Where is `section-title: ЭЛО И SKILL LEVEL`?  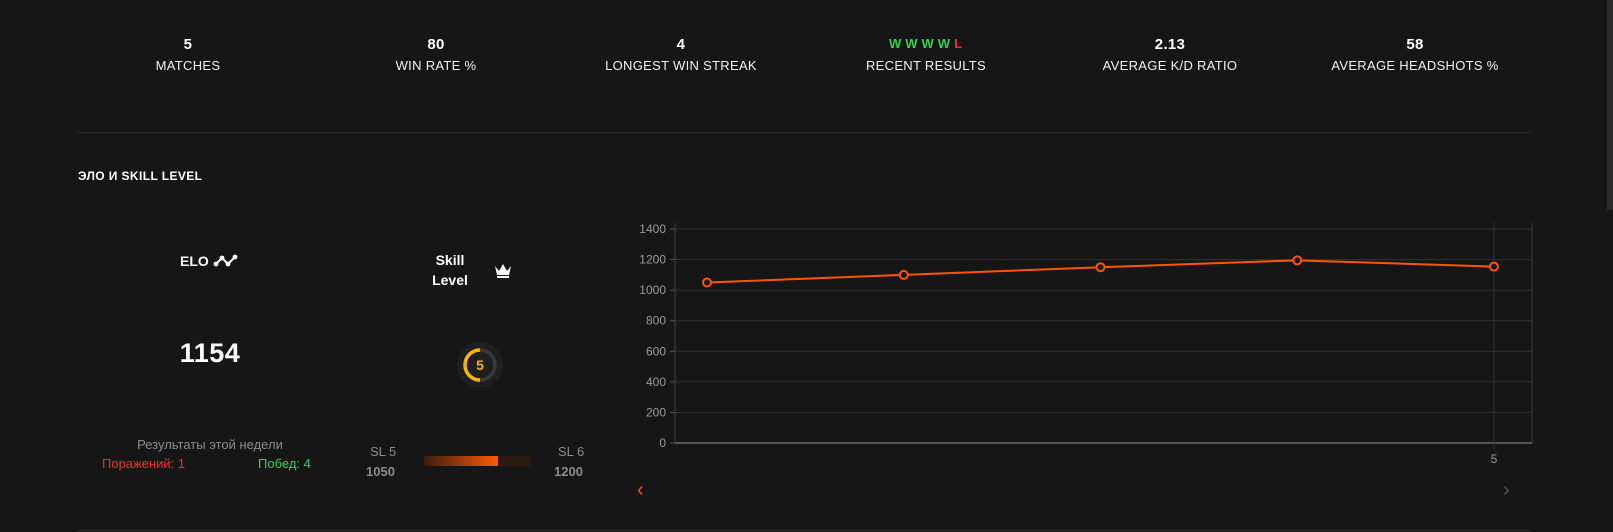
section-title: ЭЛО И SKILL LEVEL is located at coordinates (140, 176).